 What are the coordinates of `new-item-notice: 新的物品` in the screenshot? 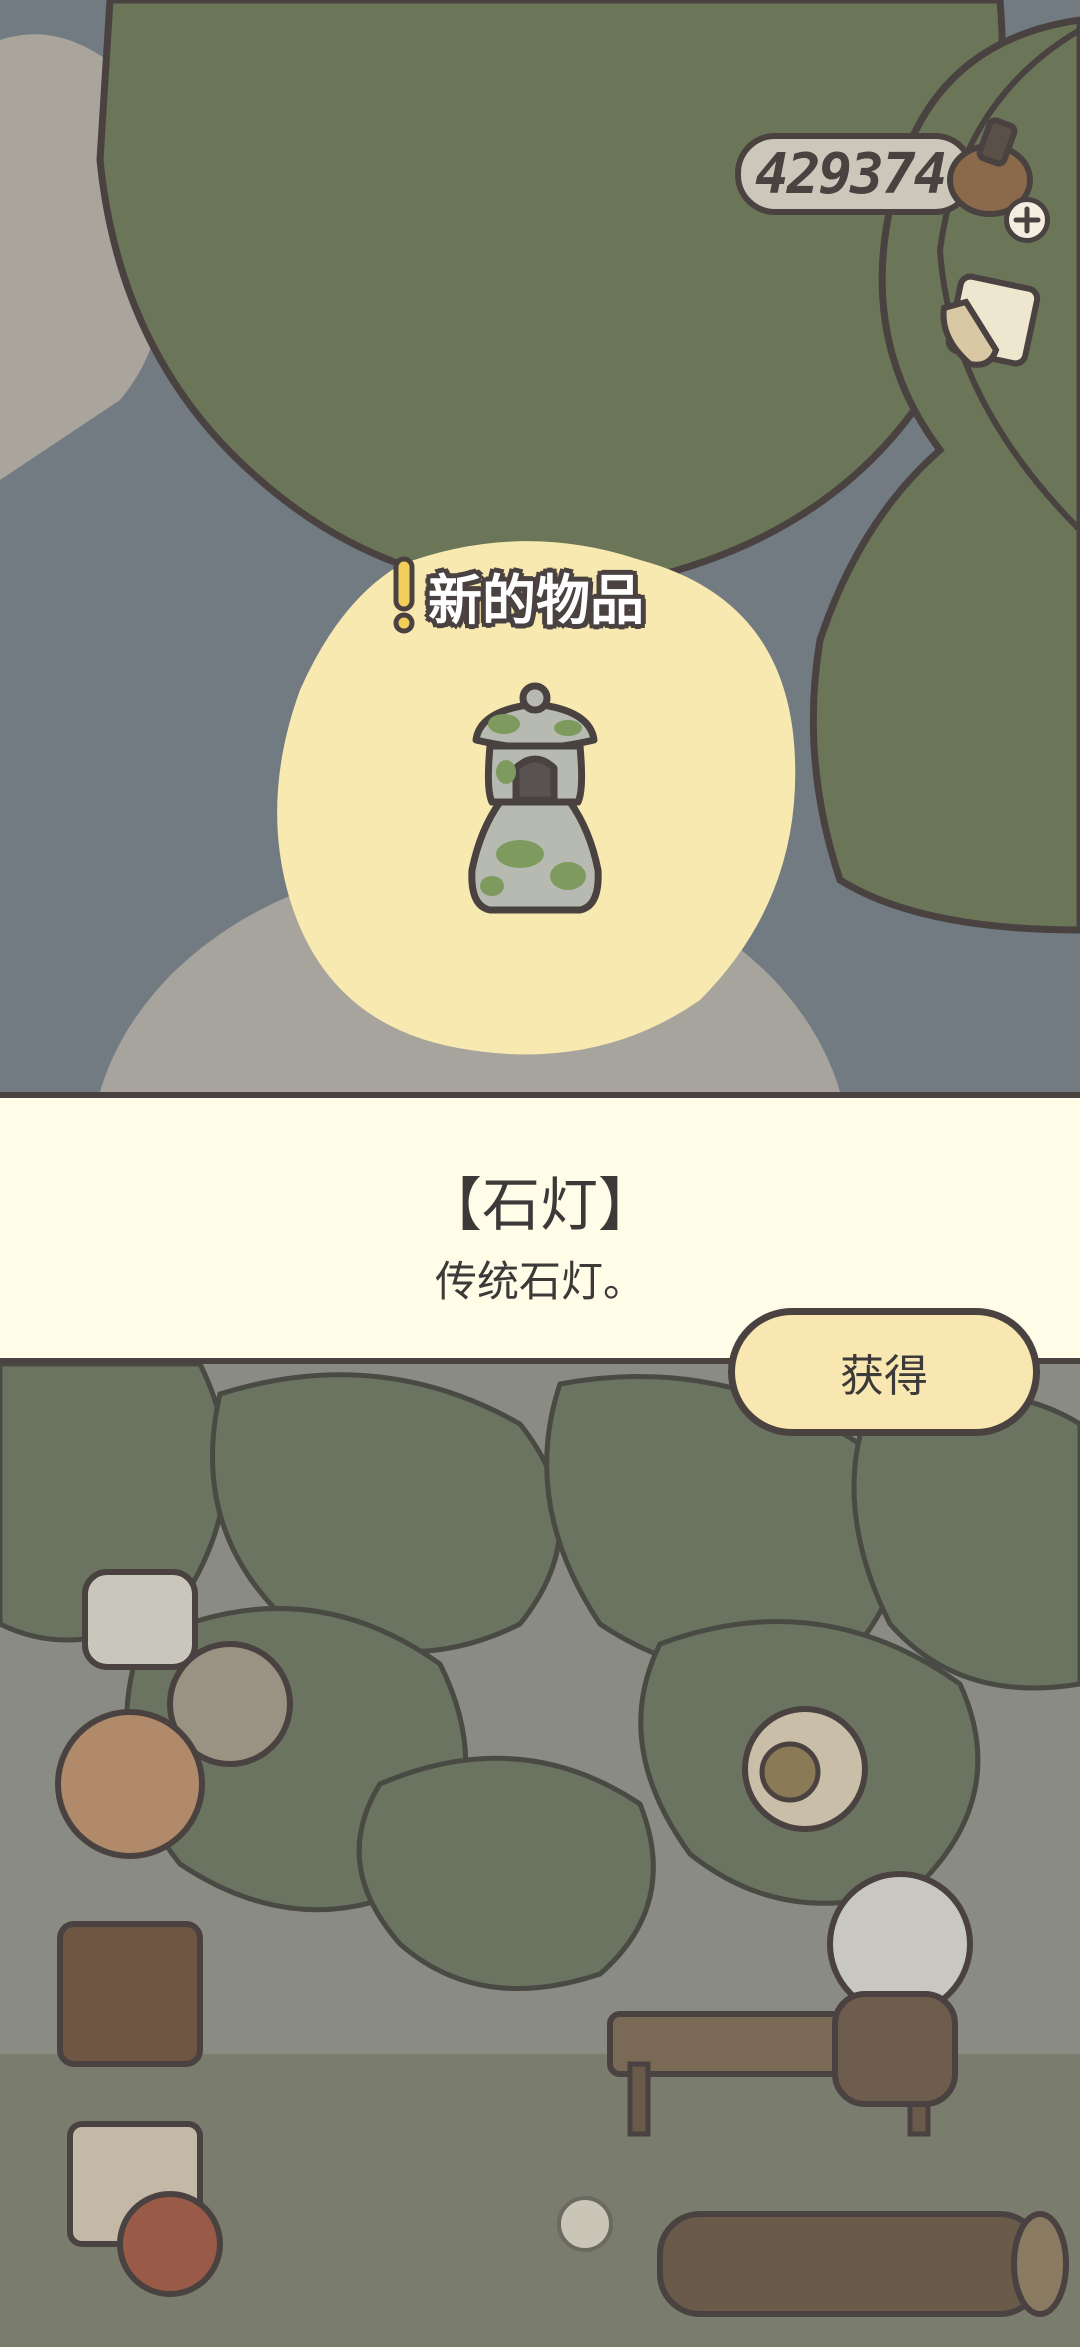 It's located at (517, 595).